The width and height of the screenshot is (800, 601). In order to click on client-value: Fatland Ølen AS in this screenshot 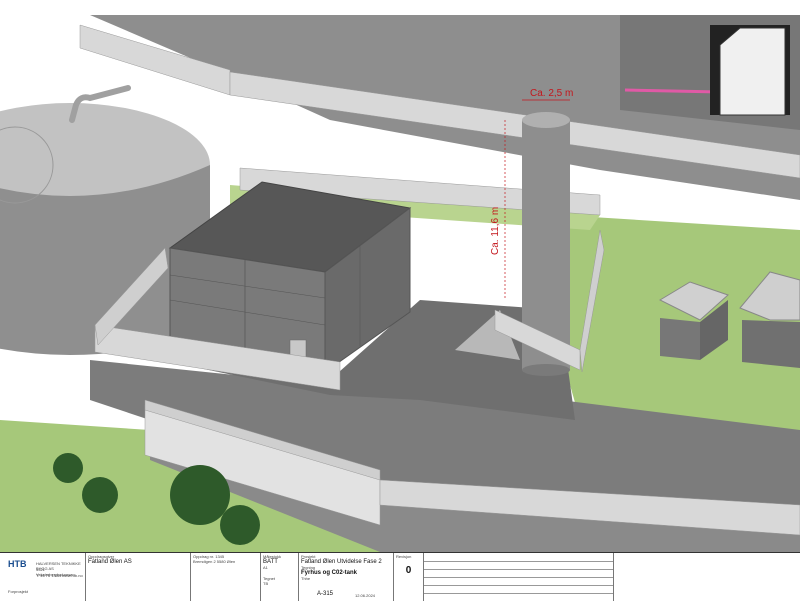, I will do `click(110, 562)`.